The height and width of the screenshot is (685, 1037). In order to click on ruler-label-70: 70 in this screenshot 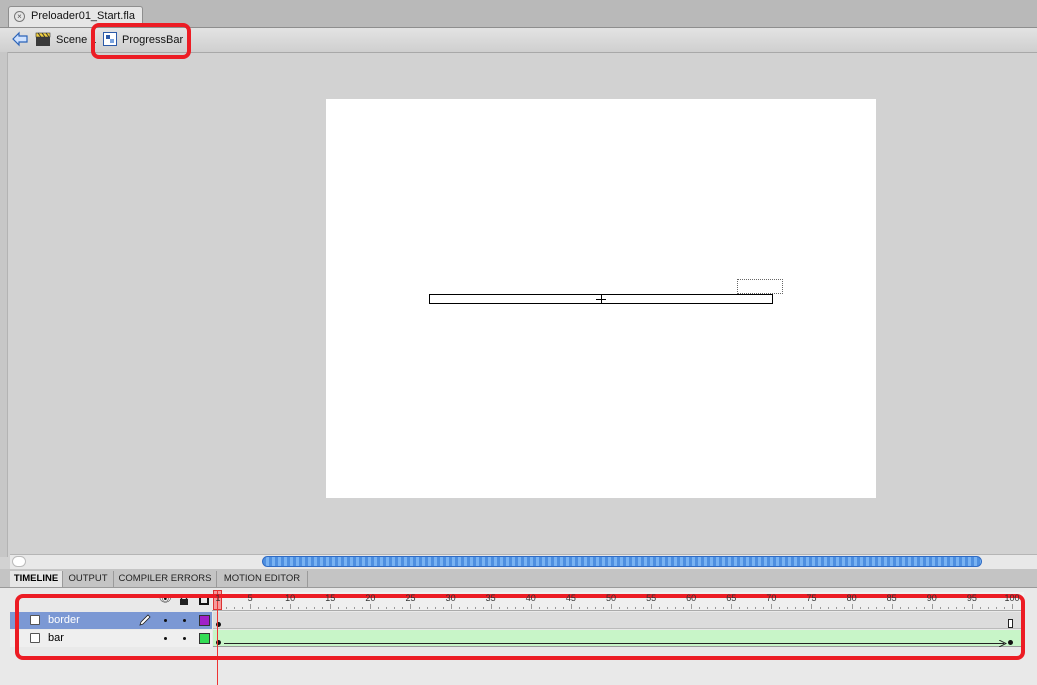, I will do `click(771, 598)`.